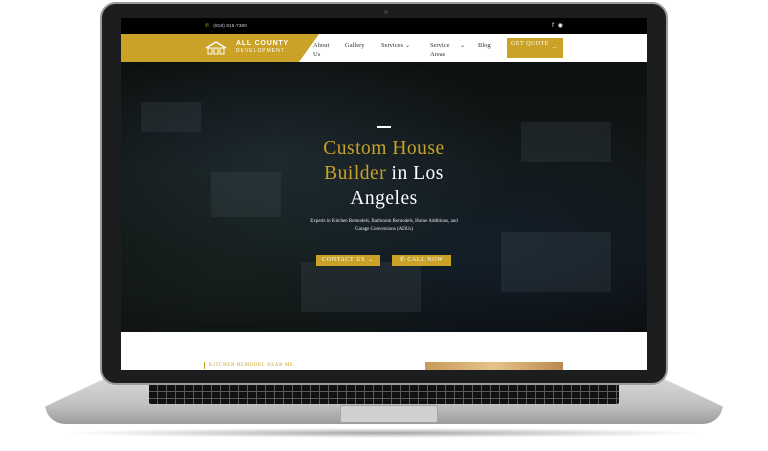 This screenshot has height=451, width=768. What do you see at coordinates (344, 260) in the screenshot?
I see `contact-us-label: CONTACT US` at bounding box center [344, 260].